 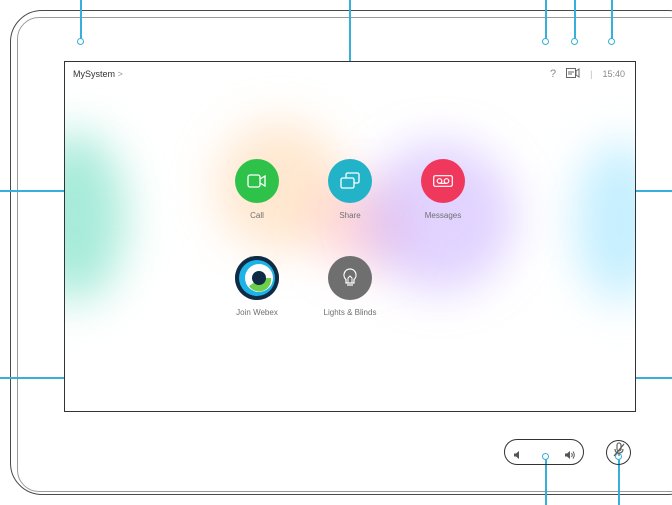 What do you see at coordinates (553, 74) in the screenshot?
I see `help-icon: ?` at bounding box center [553, 74].